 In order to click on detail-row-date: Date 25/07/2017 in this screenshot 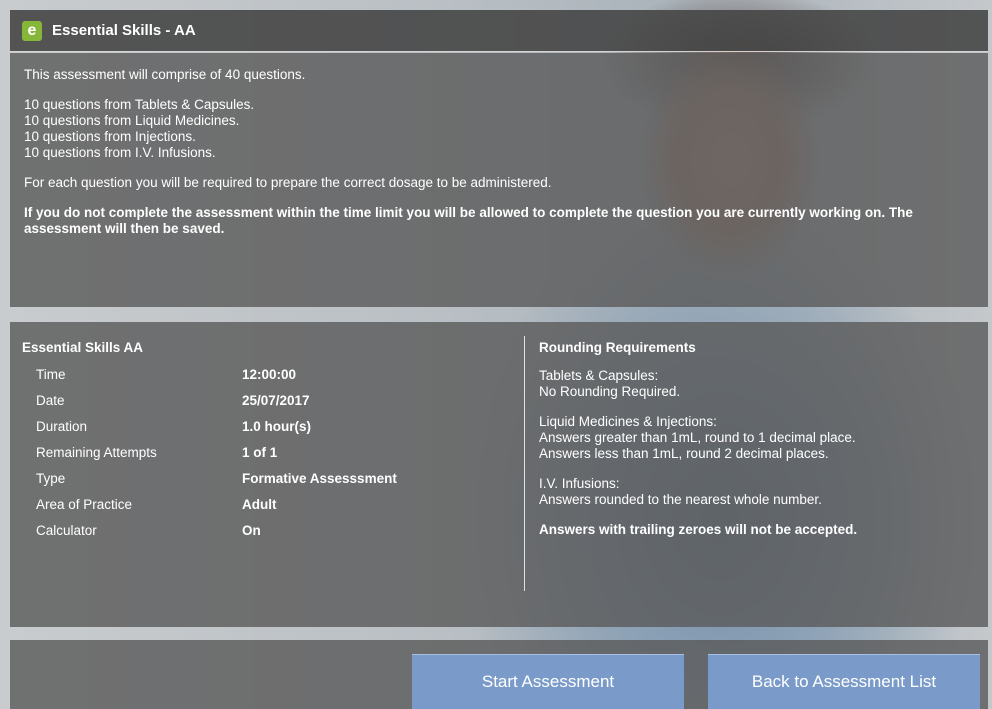, I will do `click(262, 406)`.